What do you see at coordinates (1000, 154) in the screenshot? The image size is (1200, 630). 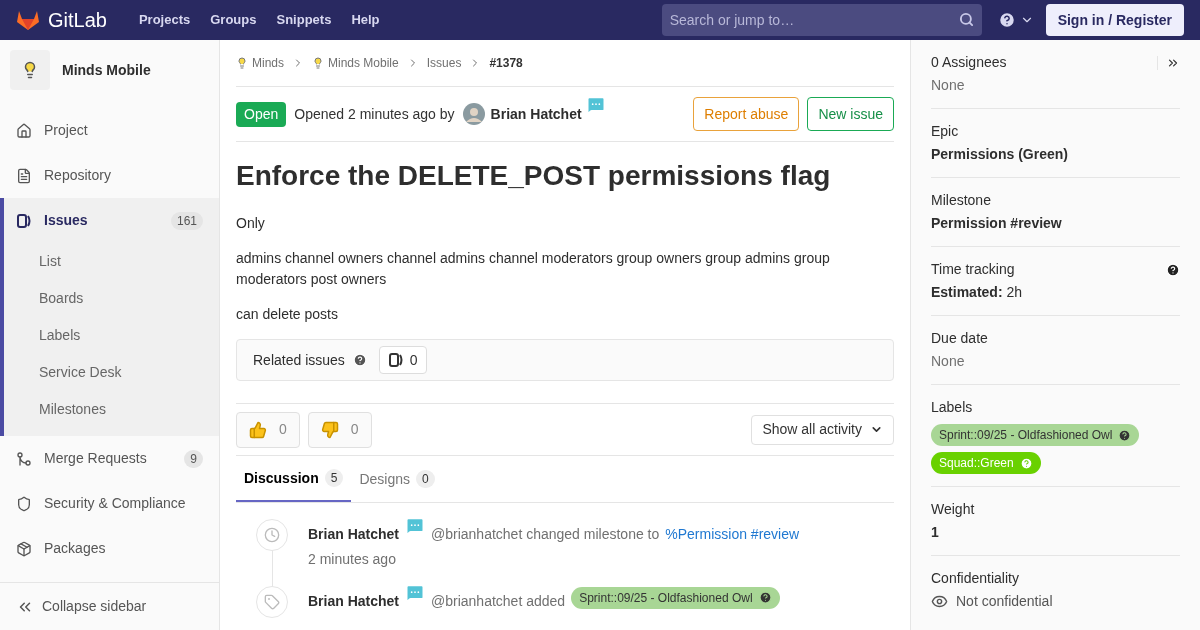 I see `section-value: Permissions (Green)` at bounding box center [1000, 154].